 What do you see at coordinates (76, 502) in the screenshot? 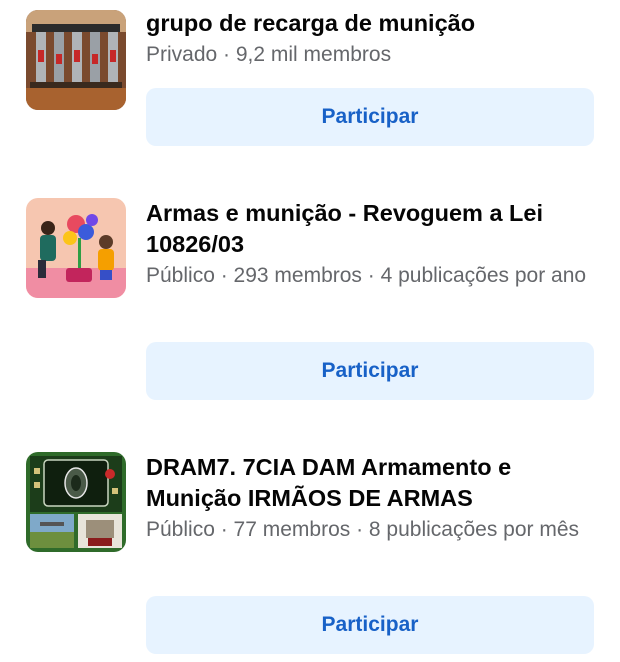
I see `military-emblem-image` at bounding box center [76, 502].